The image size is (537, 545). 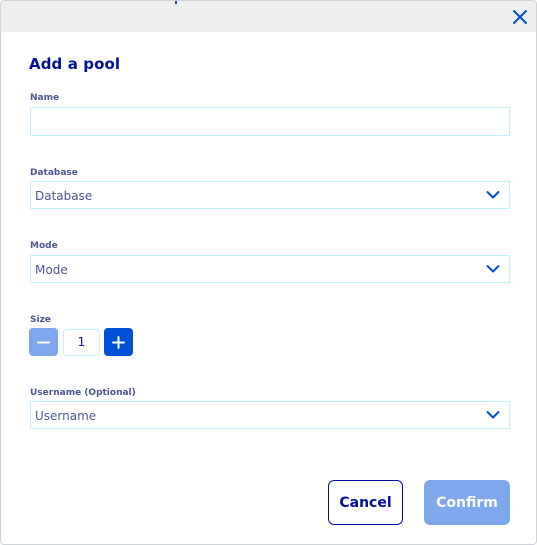 I want to click on name-input, so click(x=270, y=121).